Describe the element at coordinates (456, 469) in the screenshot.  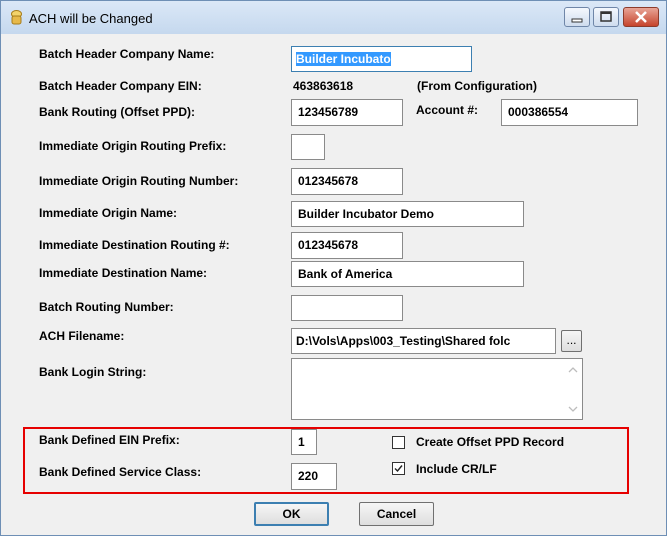
I see `include-crlf-label: Include CR/LF` at that location.